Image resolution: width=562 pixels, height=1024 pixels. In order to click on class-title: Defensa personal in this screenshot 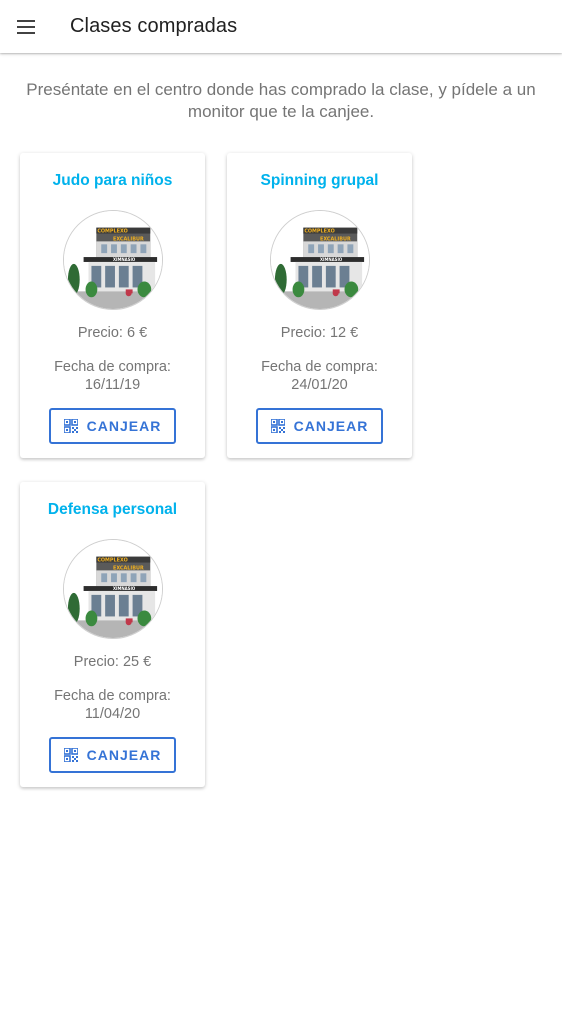, I will do `click(112, 509)`.